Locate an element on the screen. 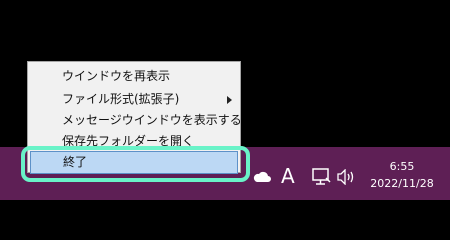 The image size is (450, 240). menu-item-restore-window: ウインドウを再表示 is located at coordinates (116, 76).